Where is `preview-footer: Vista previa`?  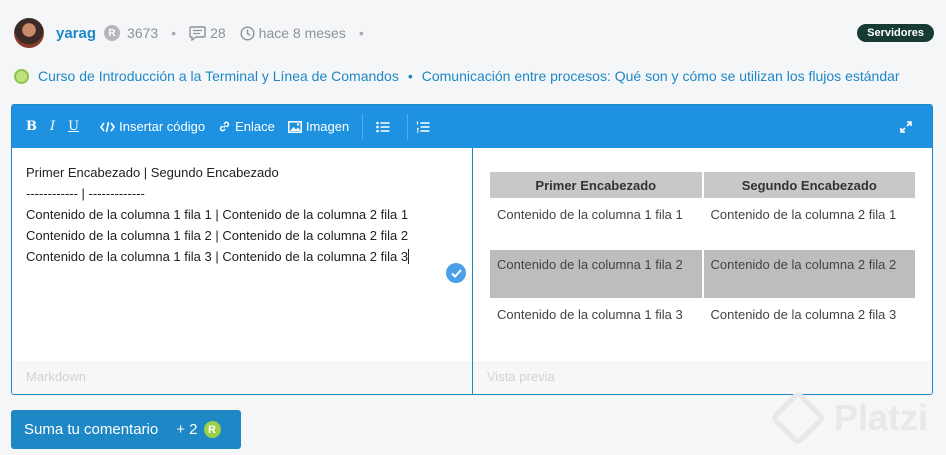 preview-footer: Vista previa is located at coordinates (702, 377).